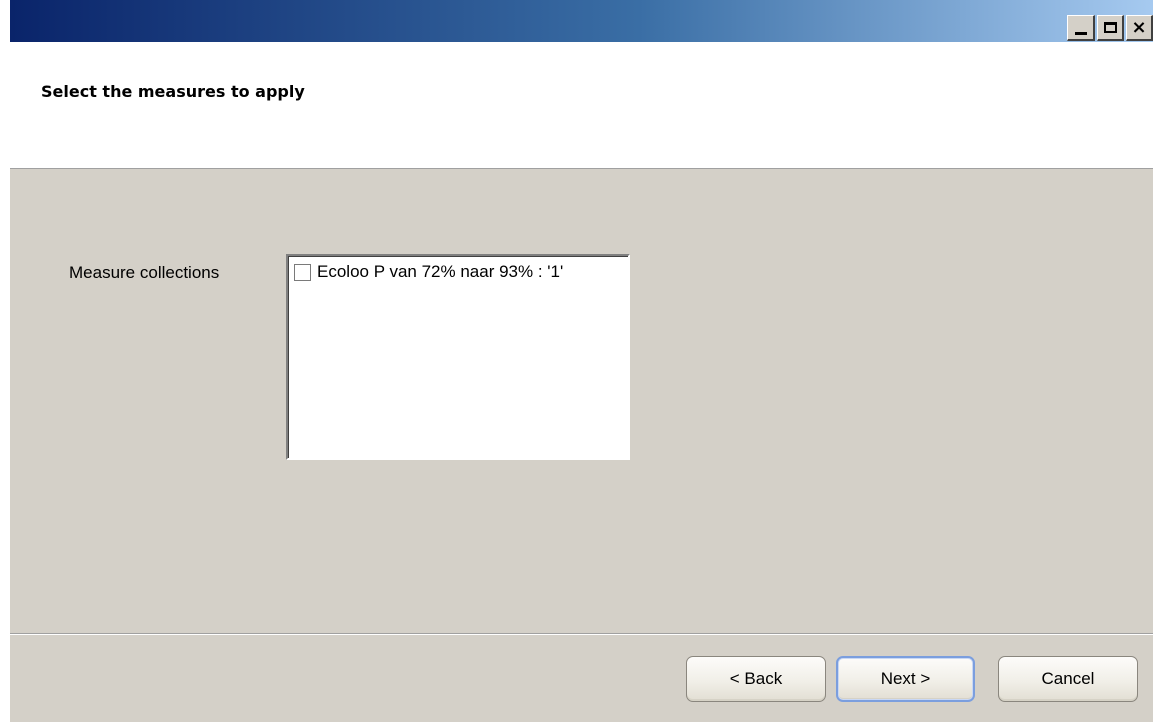 The image size is (1153, 722). What do you see at coordinates (581, 678) in the screenshot?
I see `wizard-footer: < Back Next > Cancel` at bounding box center [581, 678].